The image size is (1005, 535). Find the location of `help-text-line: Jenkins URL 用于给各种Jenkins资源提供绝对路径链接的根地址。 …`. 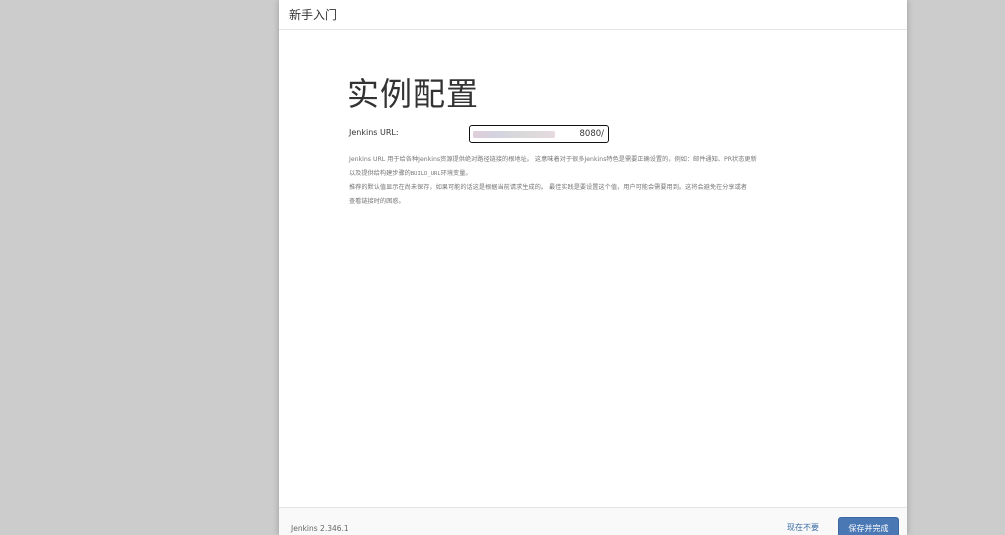

help-text-line: Jenkins URL 用于给各种Jenkins资源提供绝对路径链接的根地址。 … is located at coordinates (553, 159).